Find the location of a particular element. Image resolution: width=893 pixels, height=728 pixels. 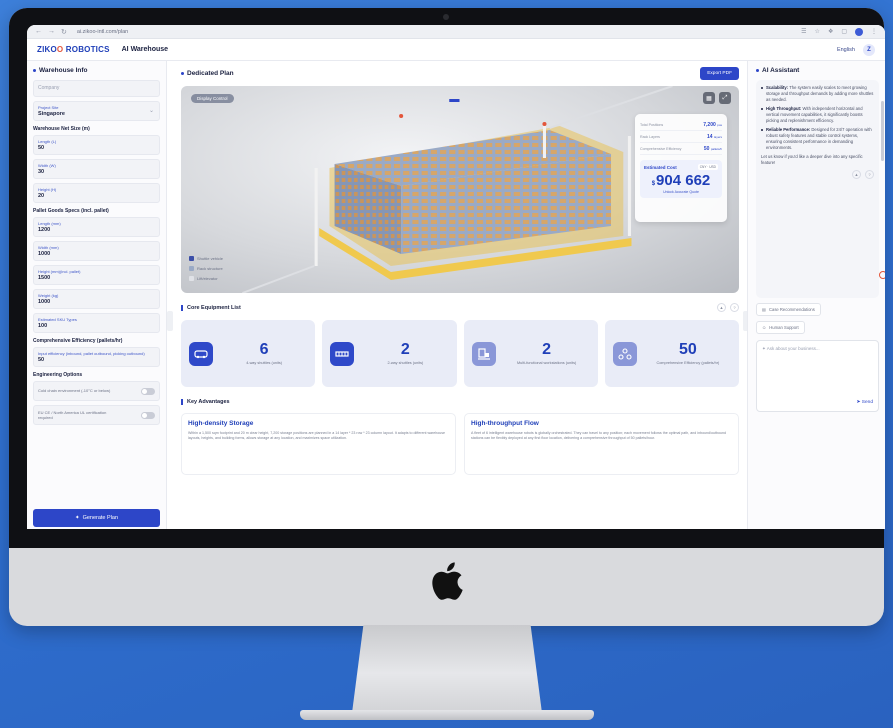

monitor-stand is located at coordinates (447, 669).